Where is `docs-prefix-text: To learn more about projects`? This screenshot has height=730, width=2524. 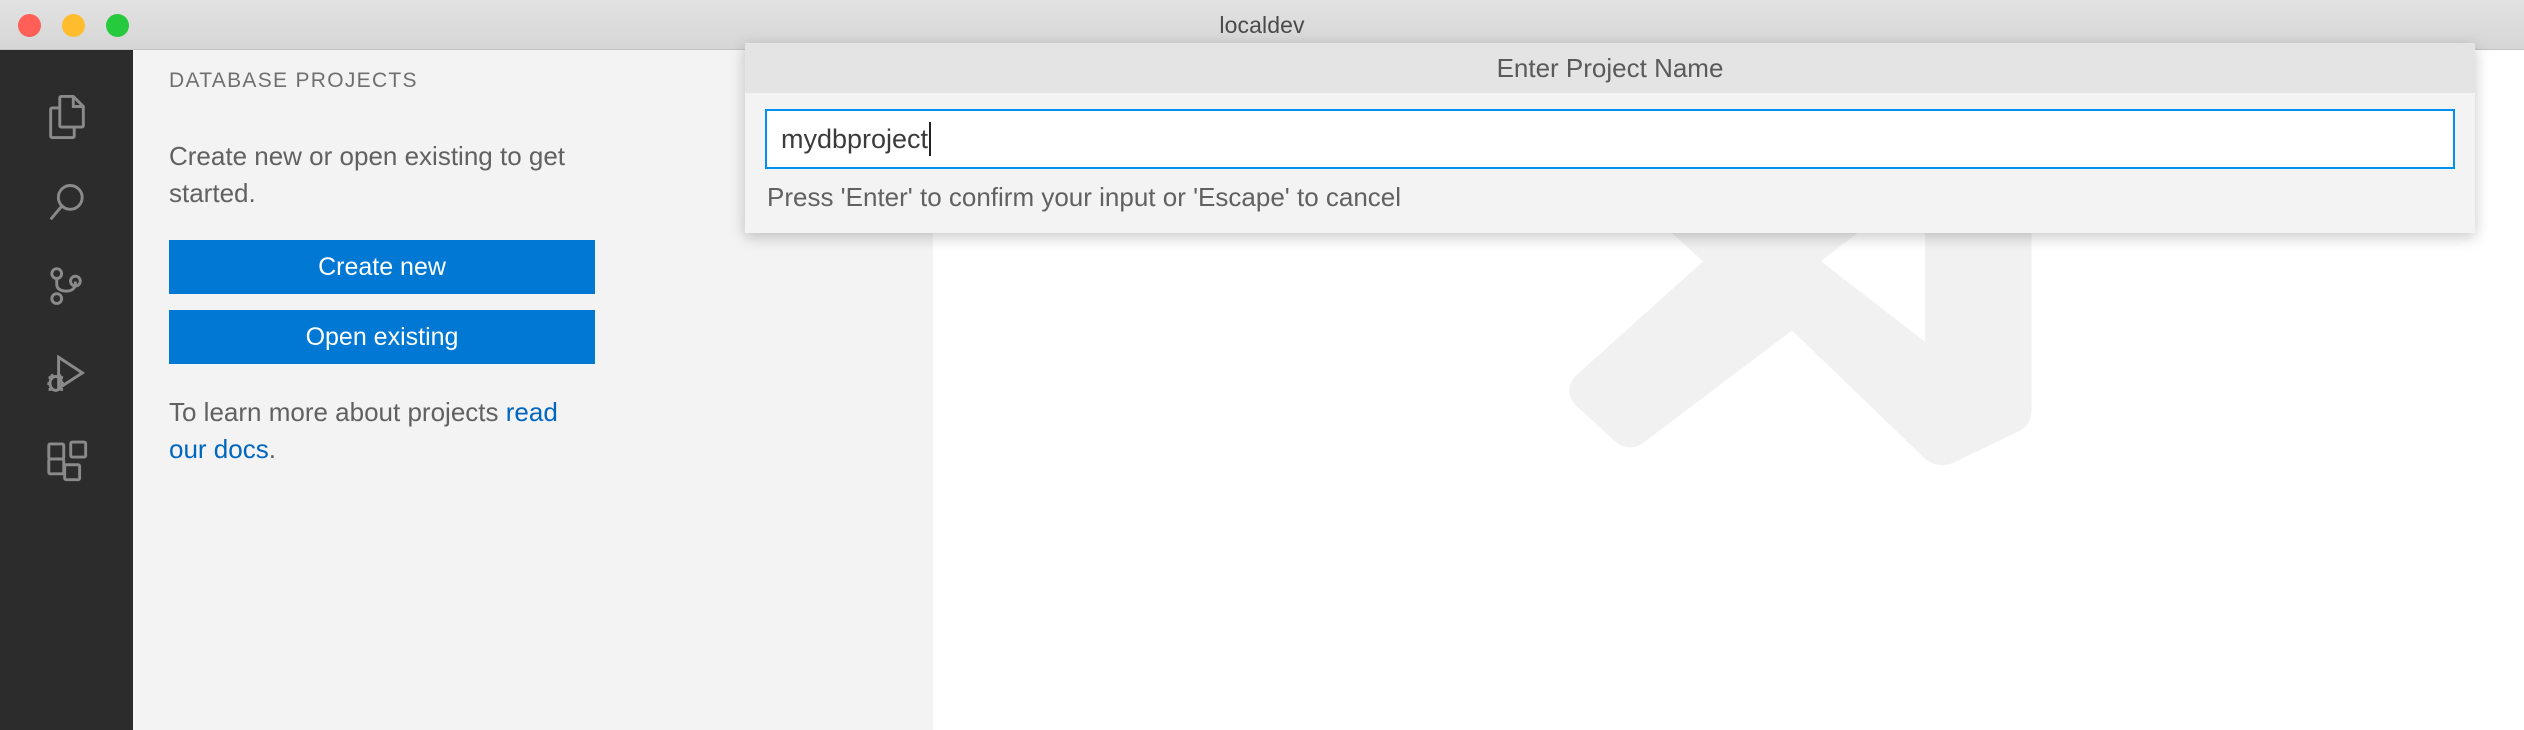
docs-prefix-text: To learn more about projects is located at coordinates (337, 411).